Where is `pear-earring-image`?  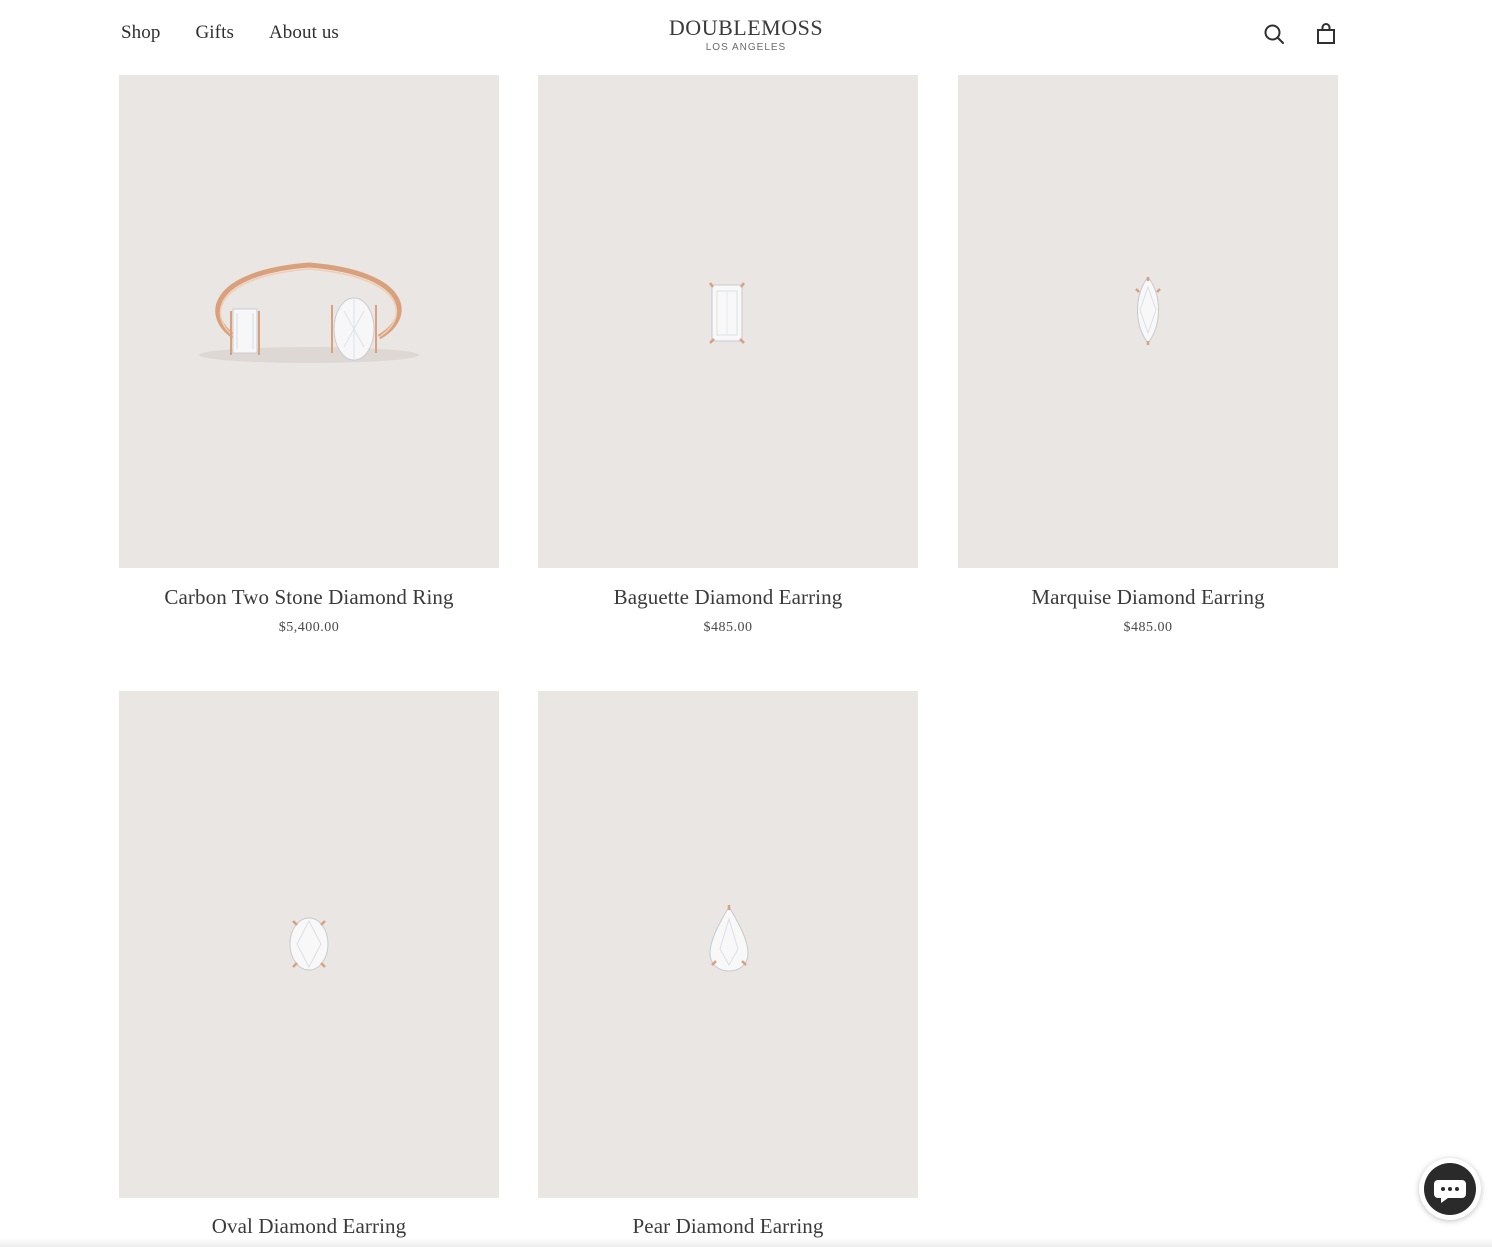
pear-earring-image is located at coordinates (729, 938).